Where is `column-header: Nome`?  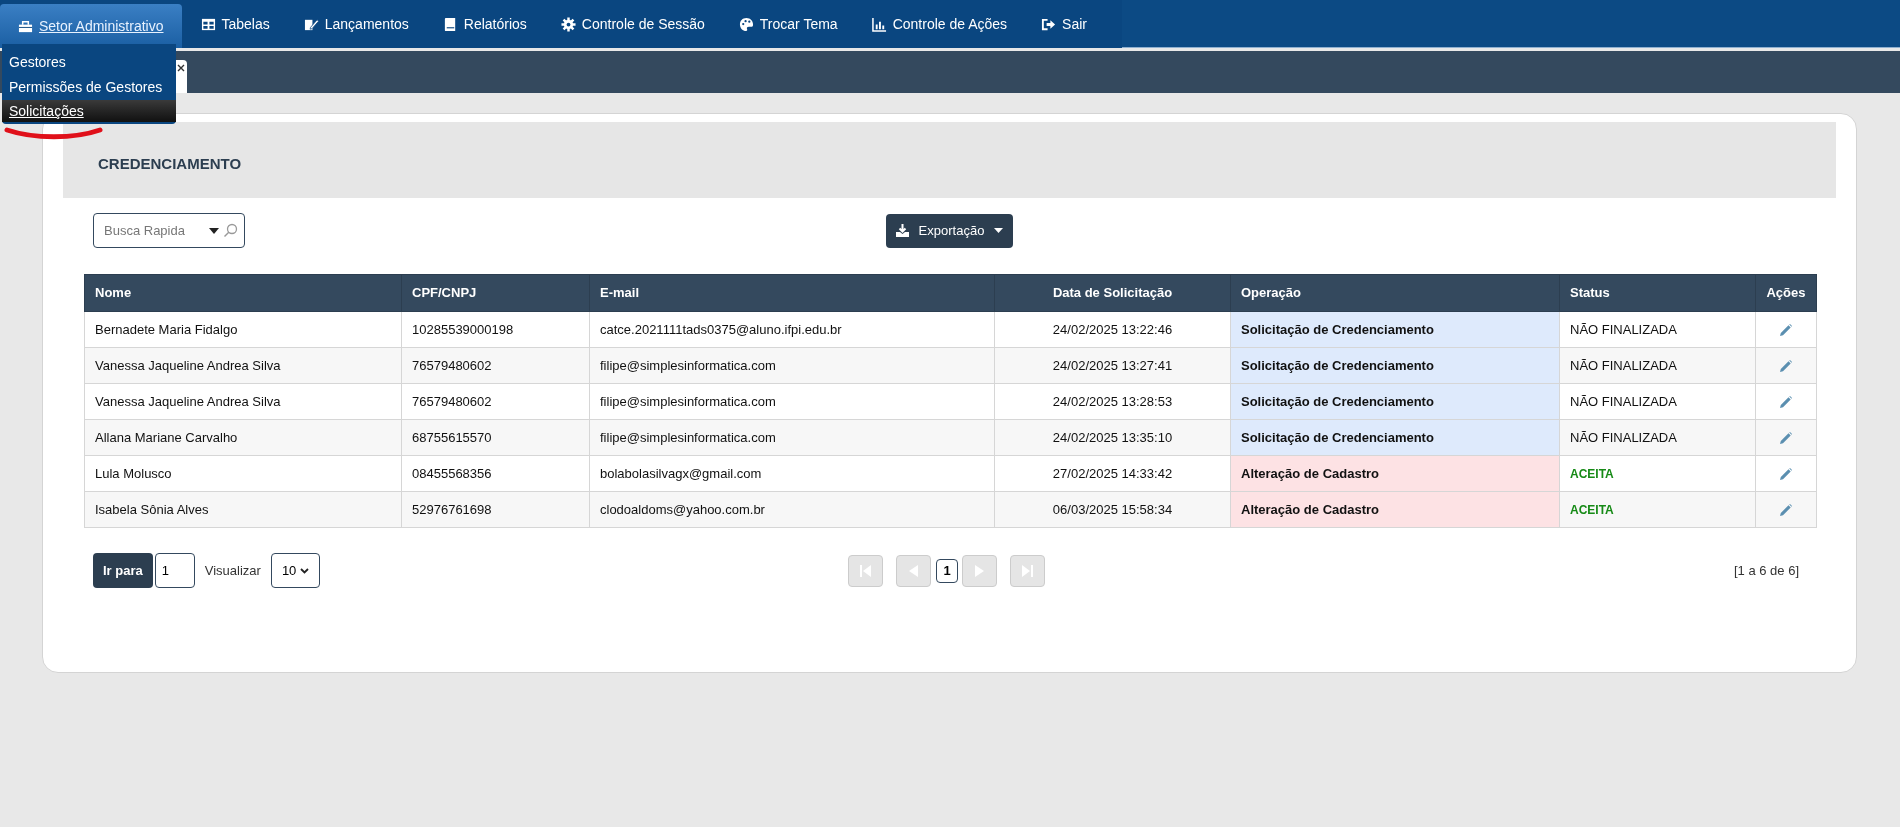
column-header: Nome is located at coordinates (243, 293).